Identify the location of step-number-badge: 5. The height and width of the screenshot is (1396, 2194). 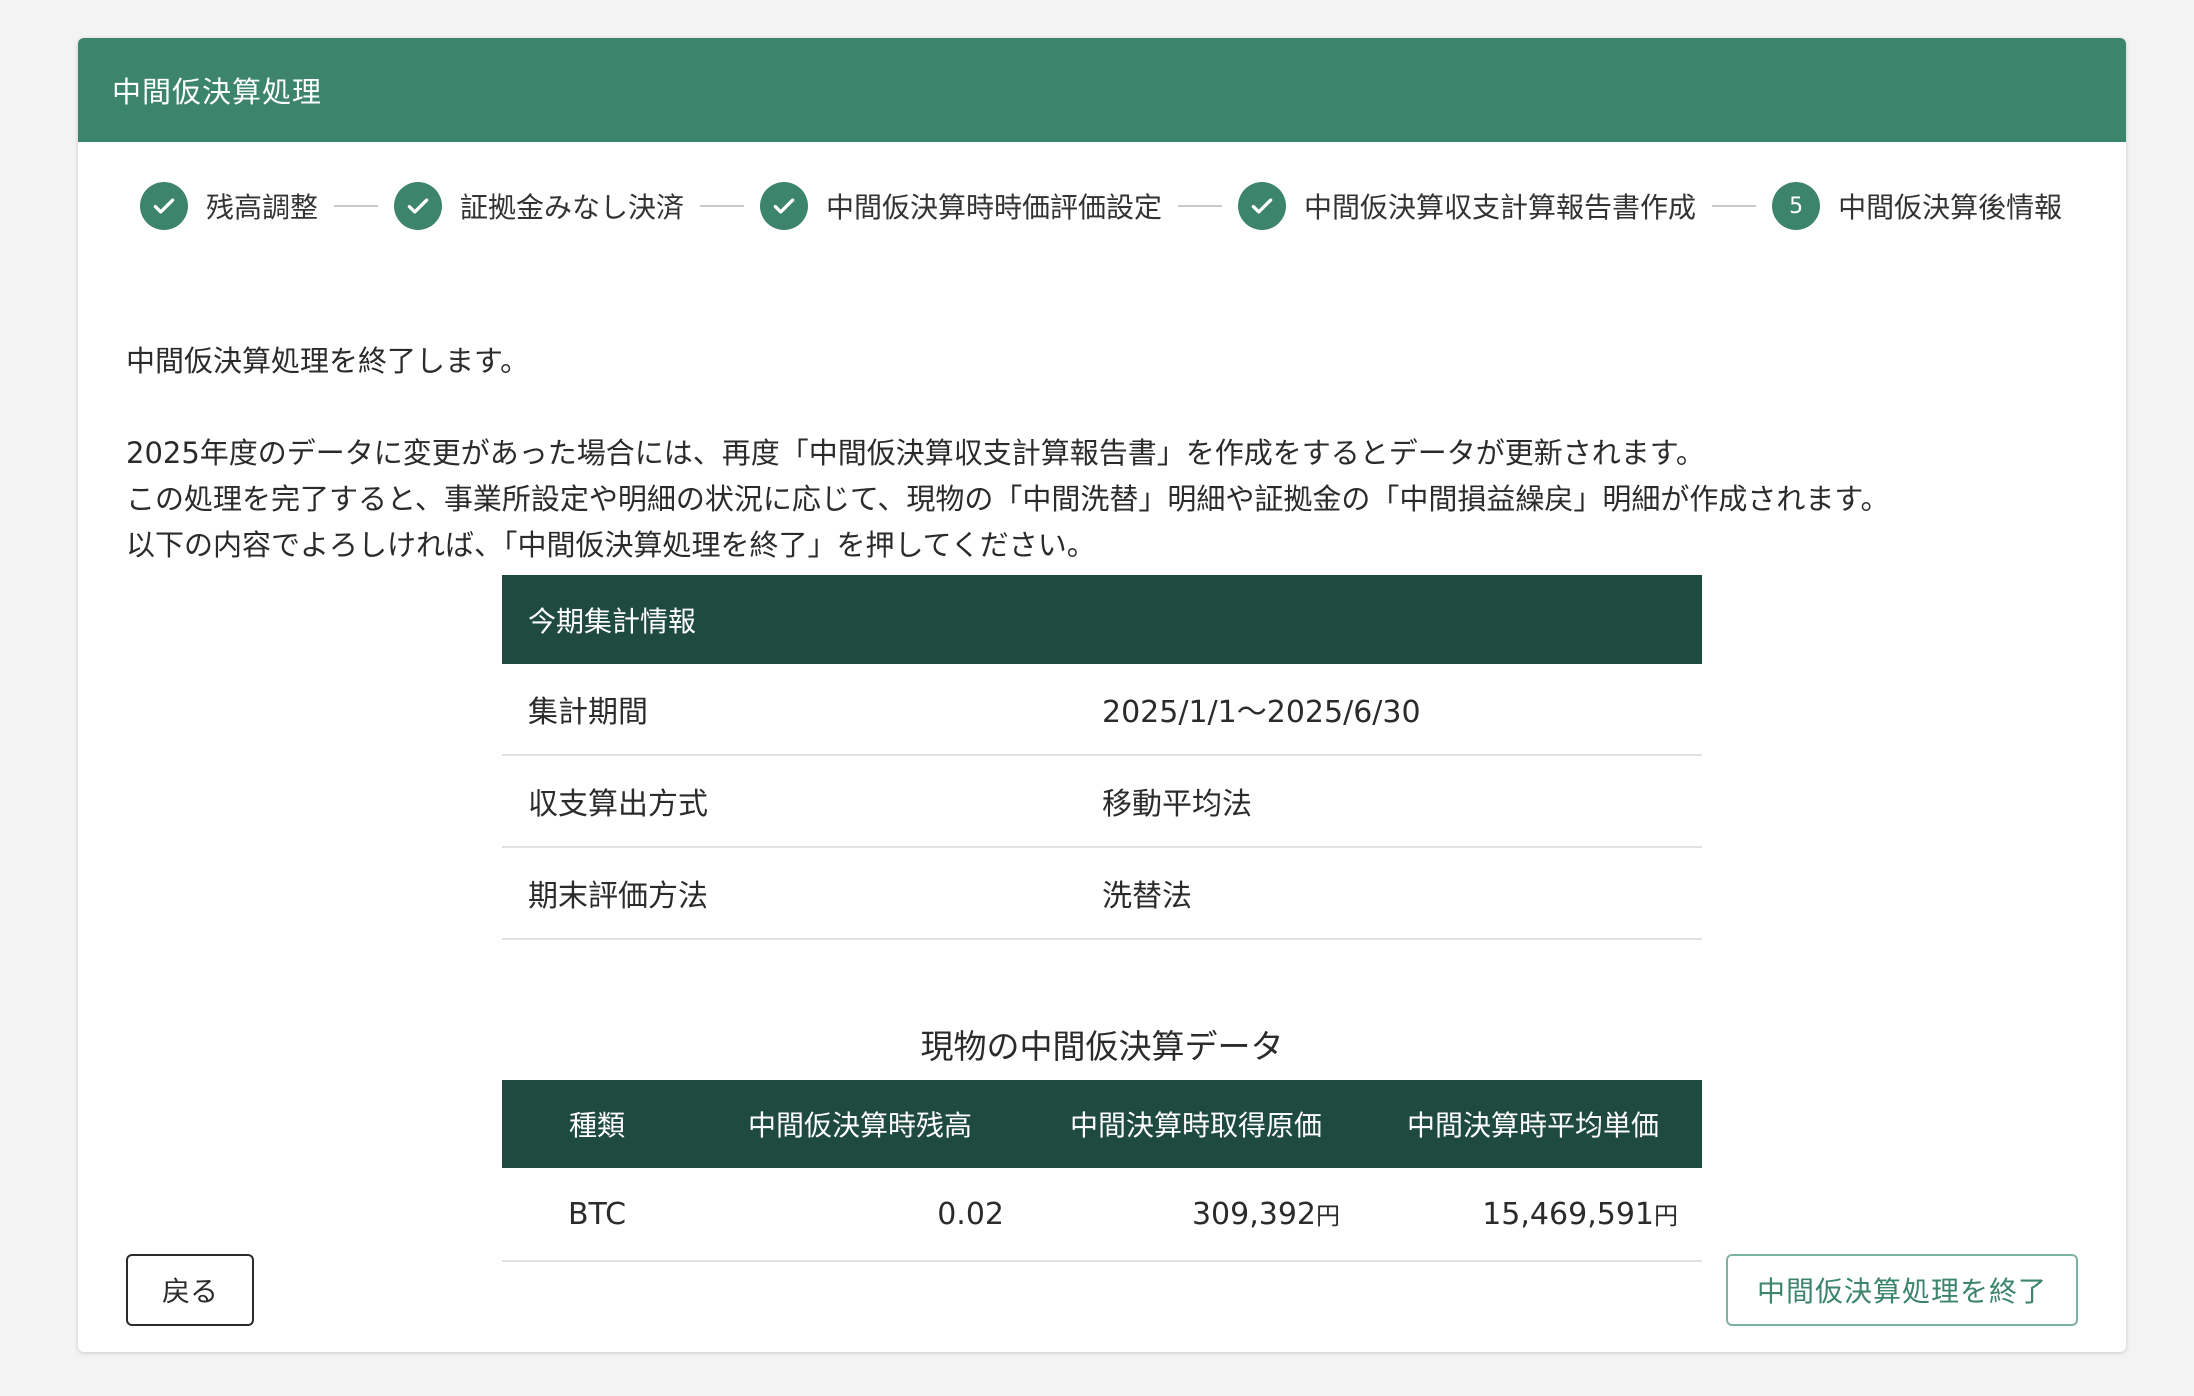
(1796, 206).